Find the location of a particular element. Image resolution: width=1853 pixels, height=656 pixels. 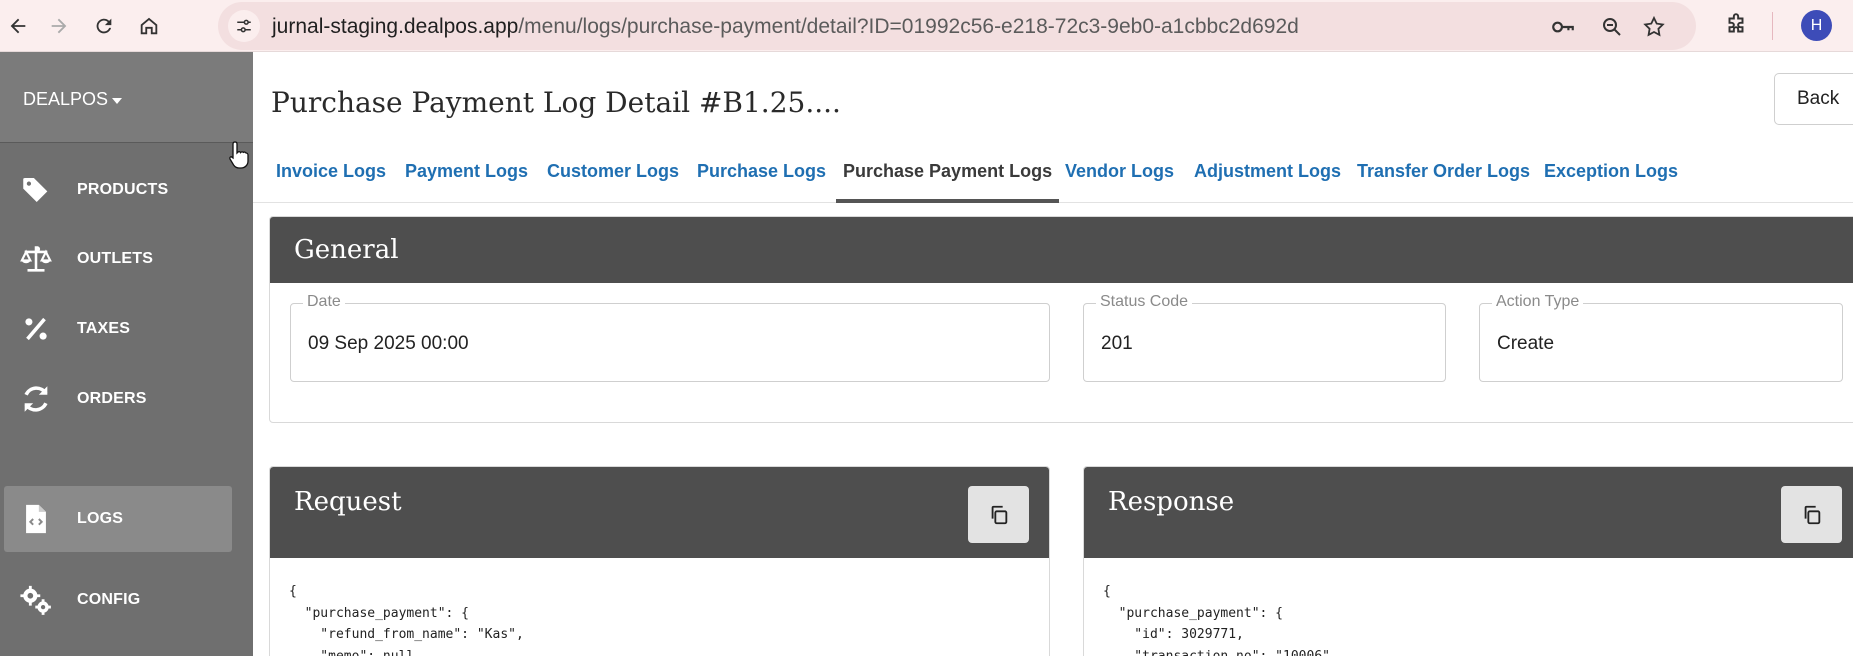

brand-label: DEALPOS is located at coordinates (66, 99).